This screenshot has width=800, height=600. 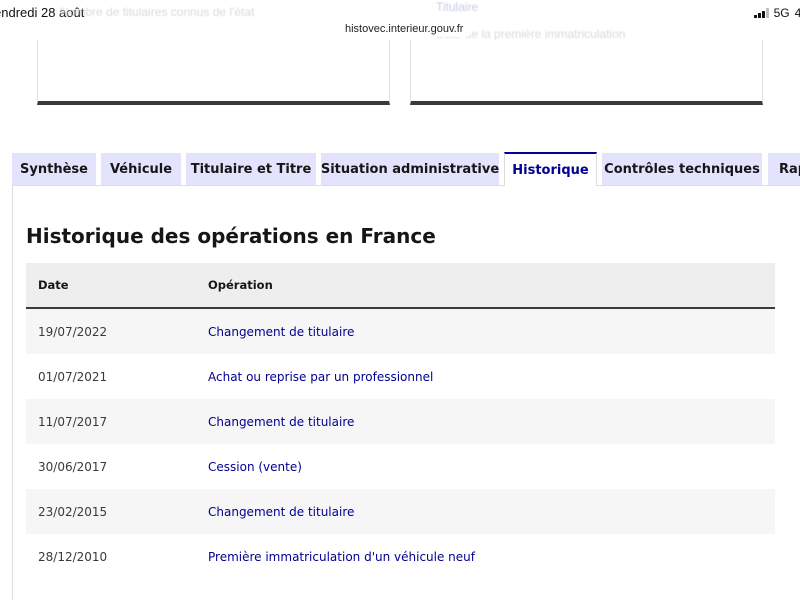 I want to click on row-operation: Cession (vente), so click(x=255, y=466).